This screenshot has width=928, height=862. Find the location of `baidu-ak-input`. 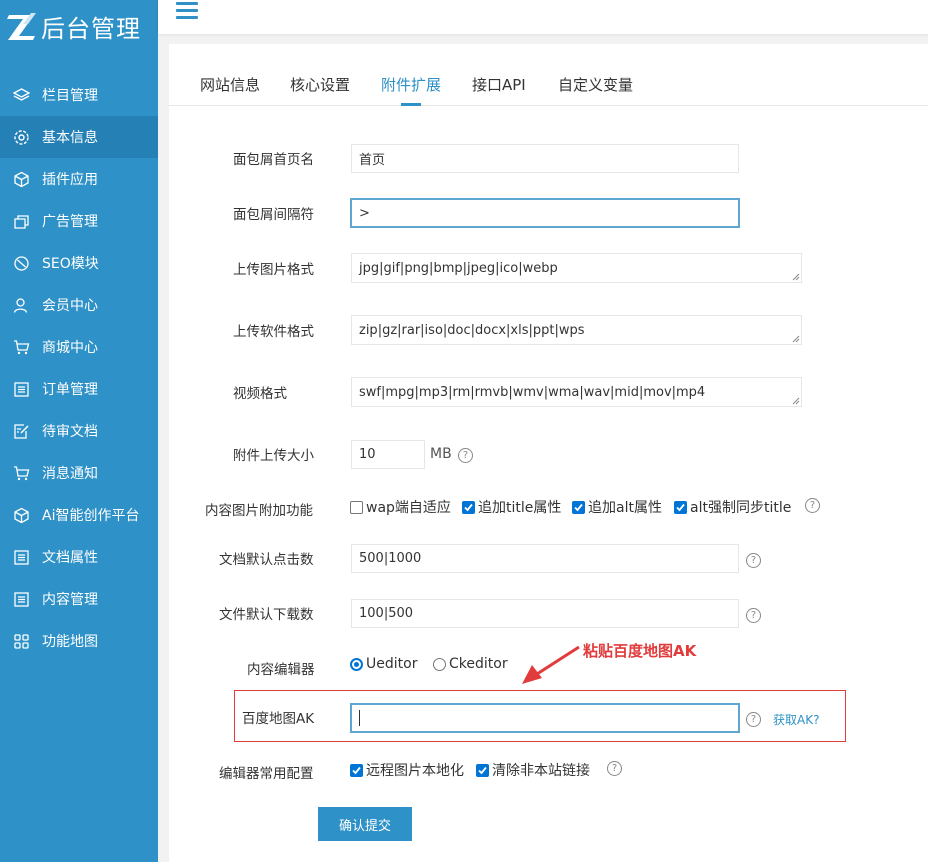

baidu-ak-input is located at coordinates (545, 718).